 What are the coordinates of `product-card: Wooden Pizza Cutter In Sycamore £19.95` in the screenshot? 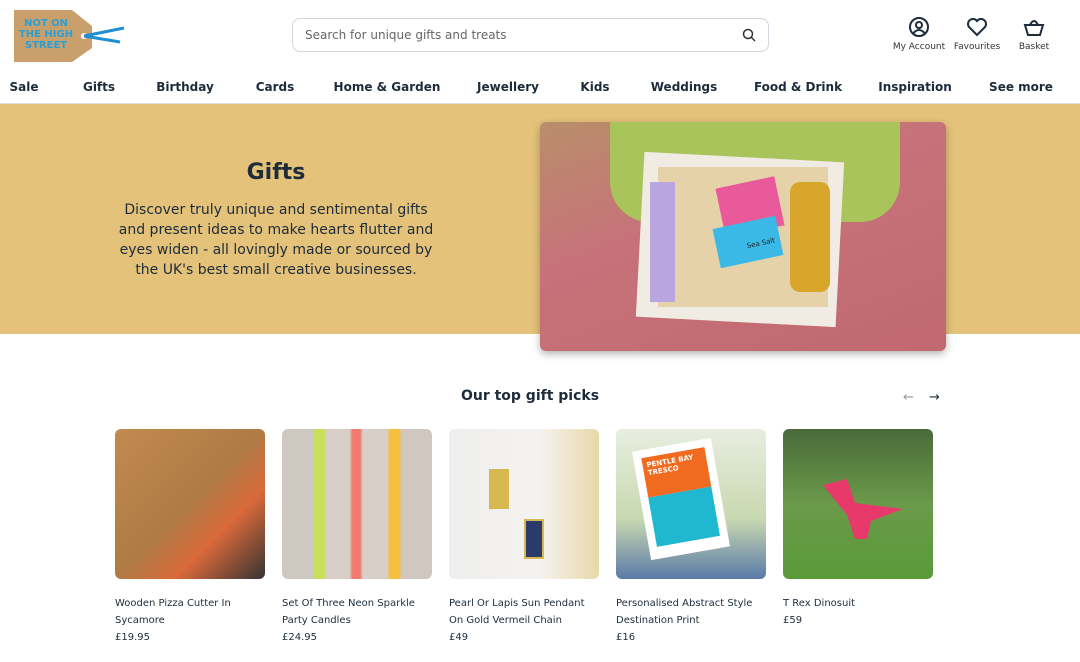 It's located at (190, 536).